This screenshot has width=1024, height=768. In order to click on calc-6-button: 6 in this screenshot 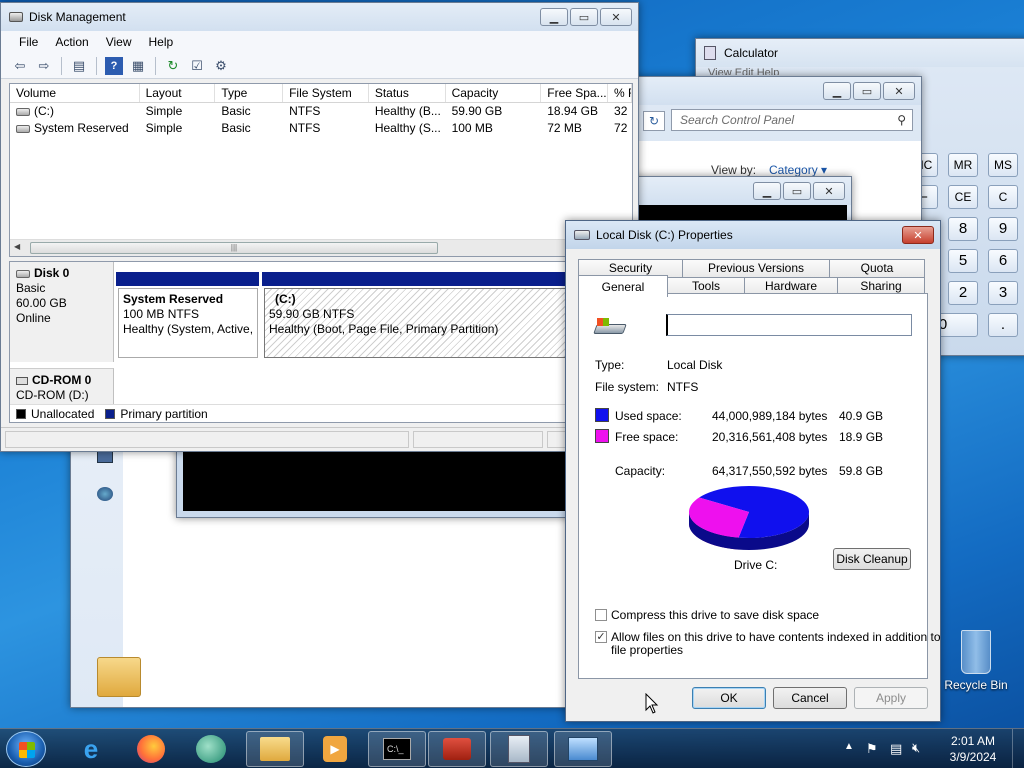, I will do `click(1003, 261)`.